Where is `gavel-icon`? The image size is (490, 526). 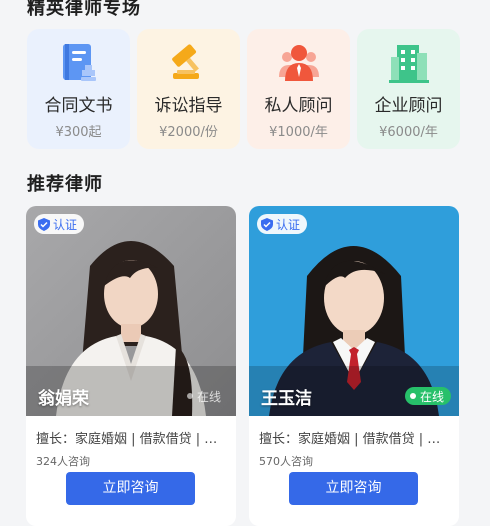
gavel-icon is located at coordinates (185, 61).